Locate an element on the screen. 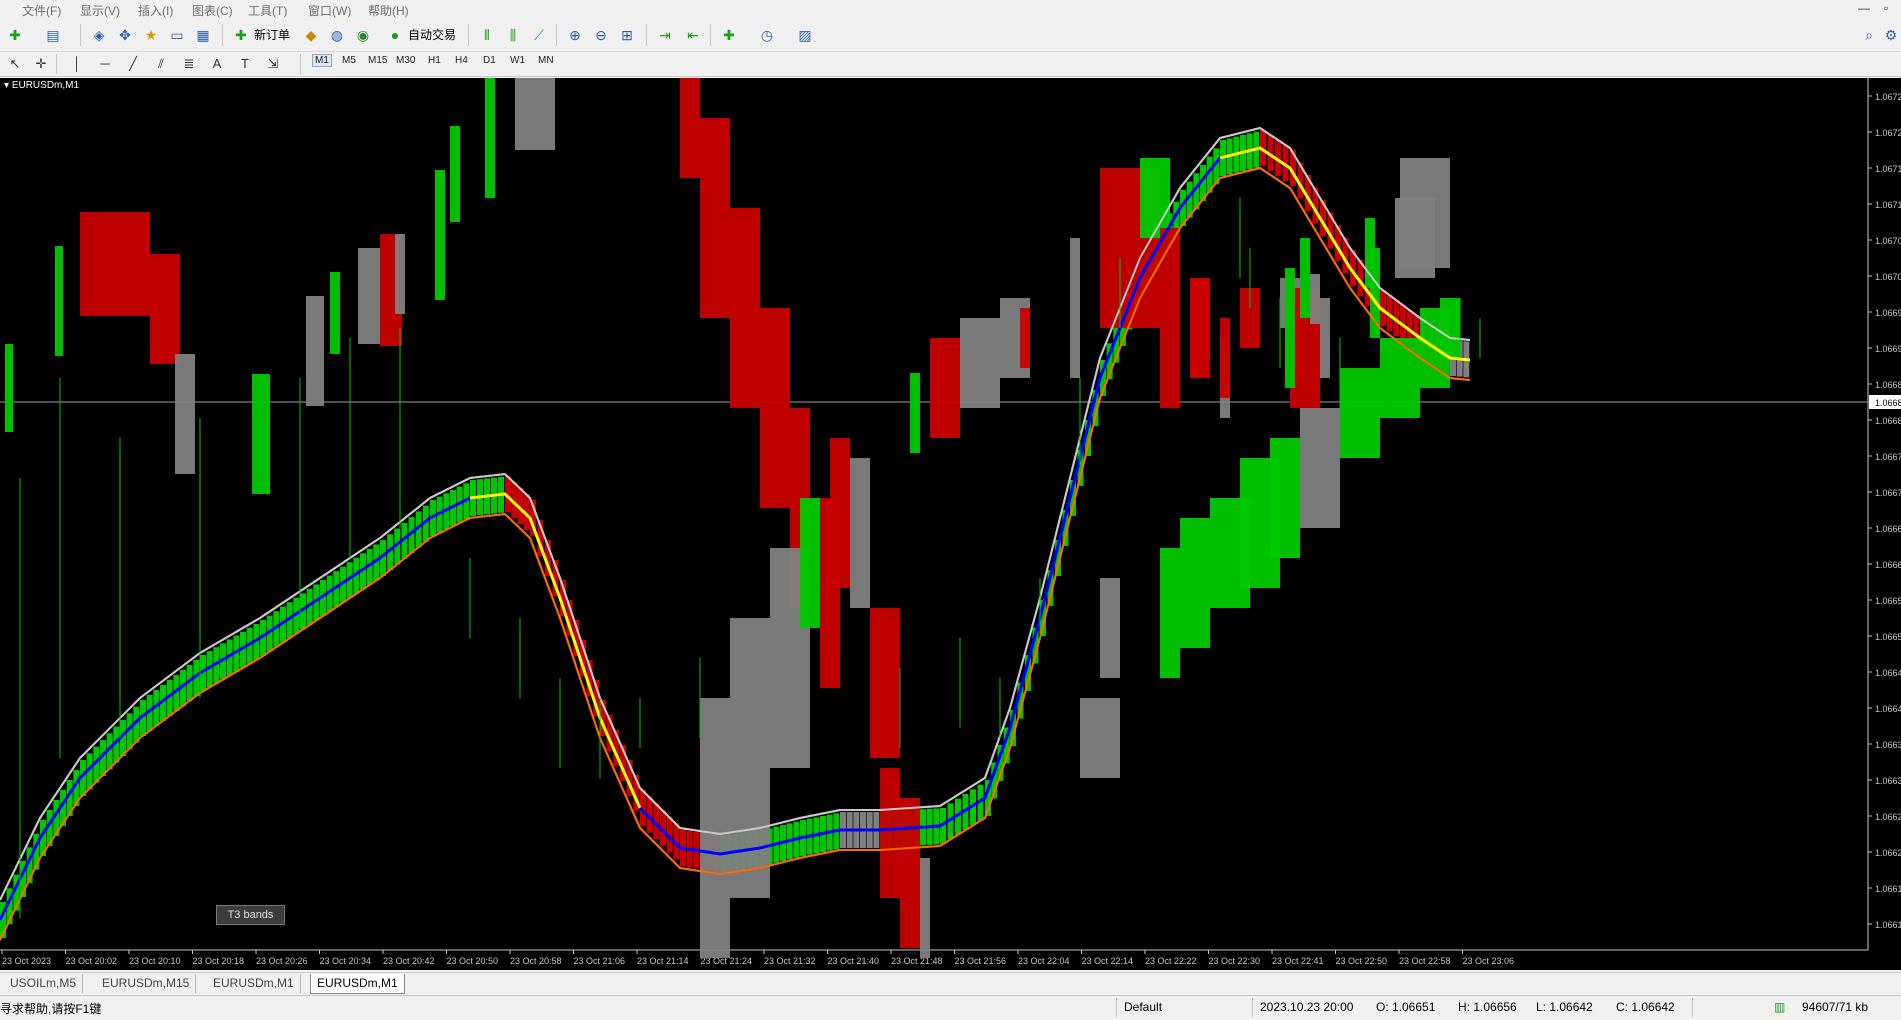 This screenshot has width=1901, height=1020. status-high: H: 1.06656 is located at coordinates (1487, 1007).